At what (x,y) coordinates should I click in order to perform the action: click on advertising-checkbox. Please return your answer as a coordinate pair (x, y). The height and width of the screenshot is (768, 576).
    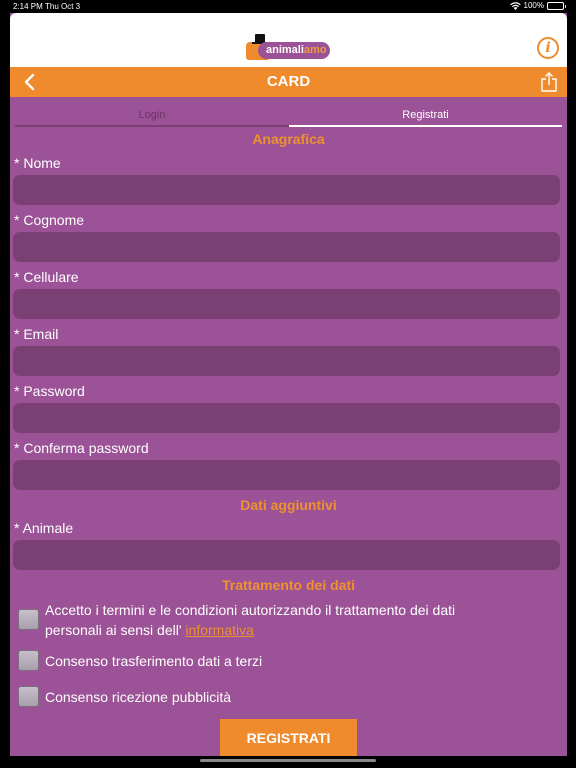
    Looking at the image, I should click on (28, 696).